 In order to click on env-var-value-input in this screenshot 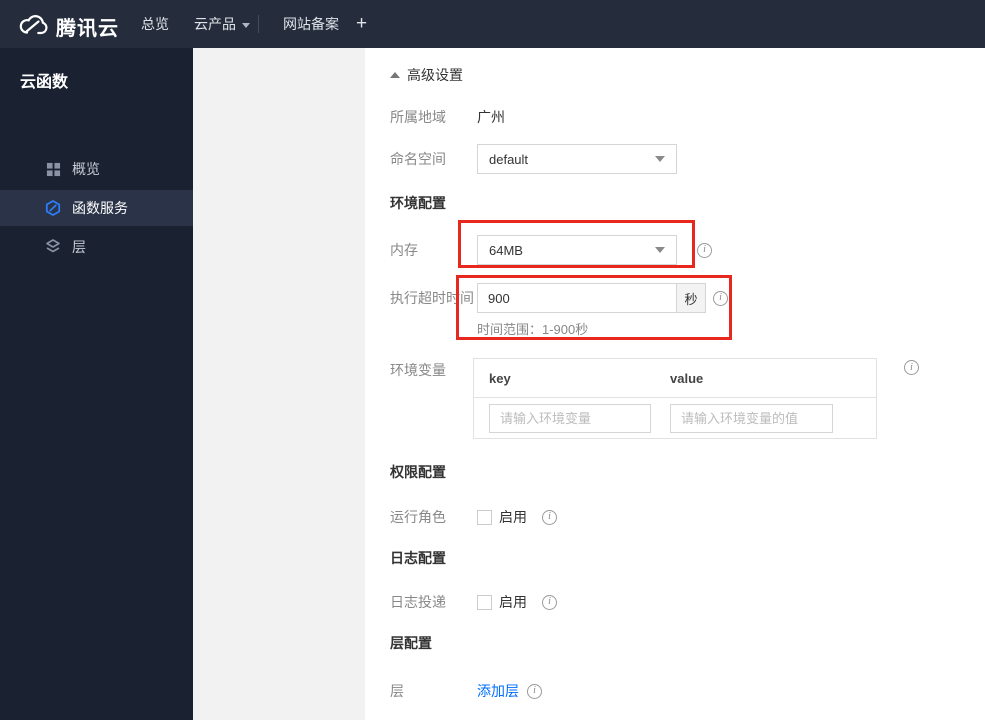, I will do `click(751, 418)`.